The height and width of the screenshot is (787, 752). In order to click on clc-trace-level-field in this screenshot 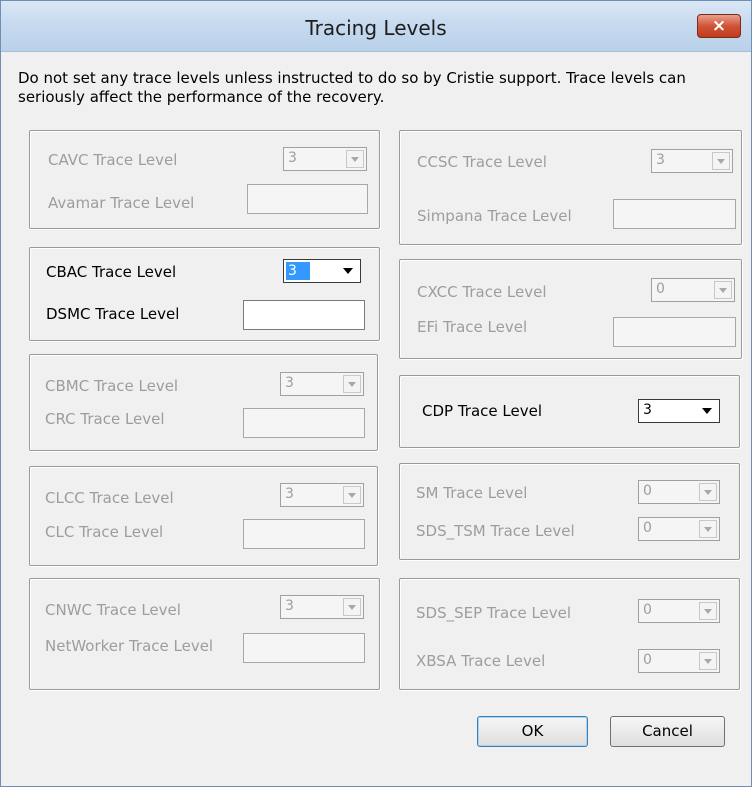, I will do `click(304, 534)`.